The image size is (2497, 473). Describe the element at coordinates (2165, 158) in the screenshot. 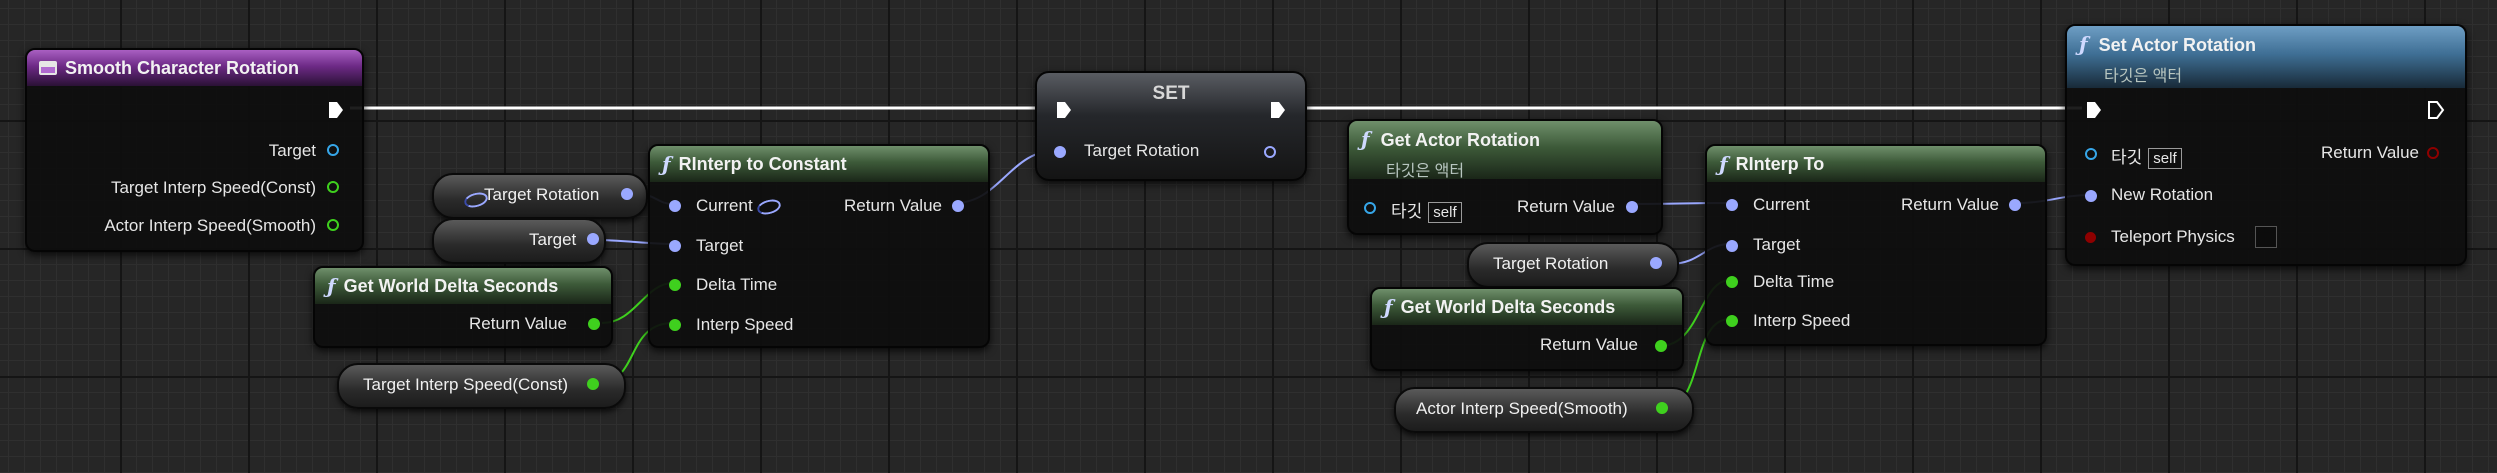

I see `set-actor-rotation-self-box: self` at that location.